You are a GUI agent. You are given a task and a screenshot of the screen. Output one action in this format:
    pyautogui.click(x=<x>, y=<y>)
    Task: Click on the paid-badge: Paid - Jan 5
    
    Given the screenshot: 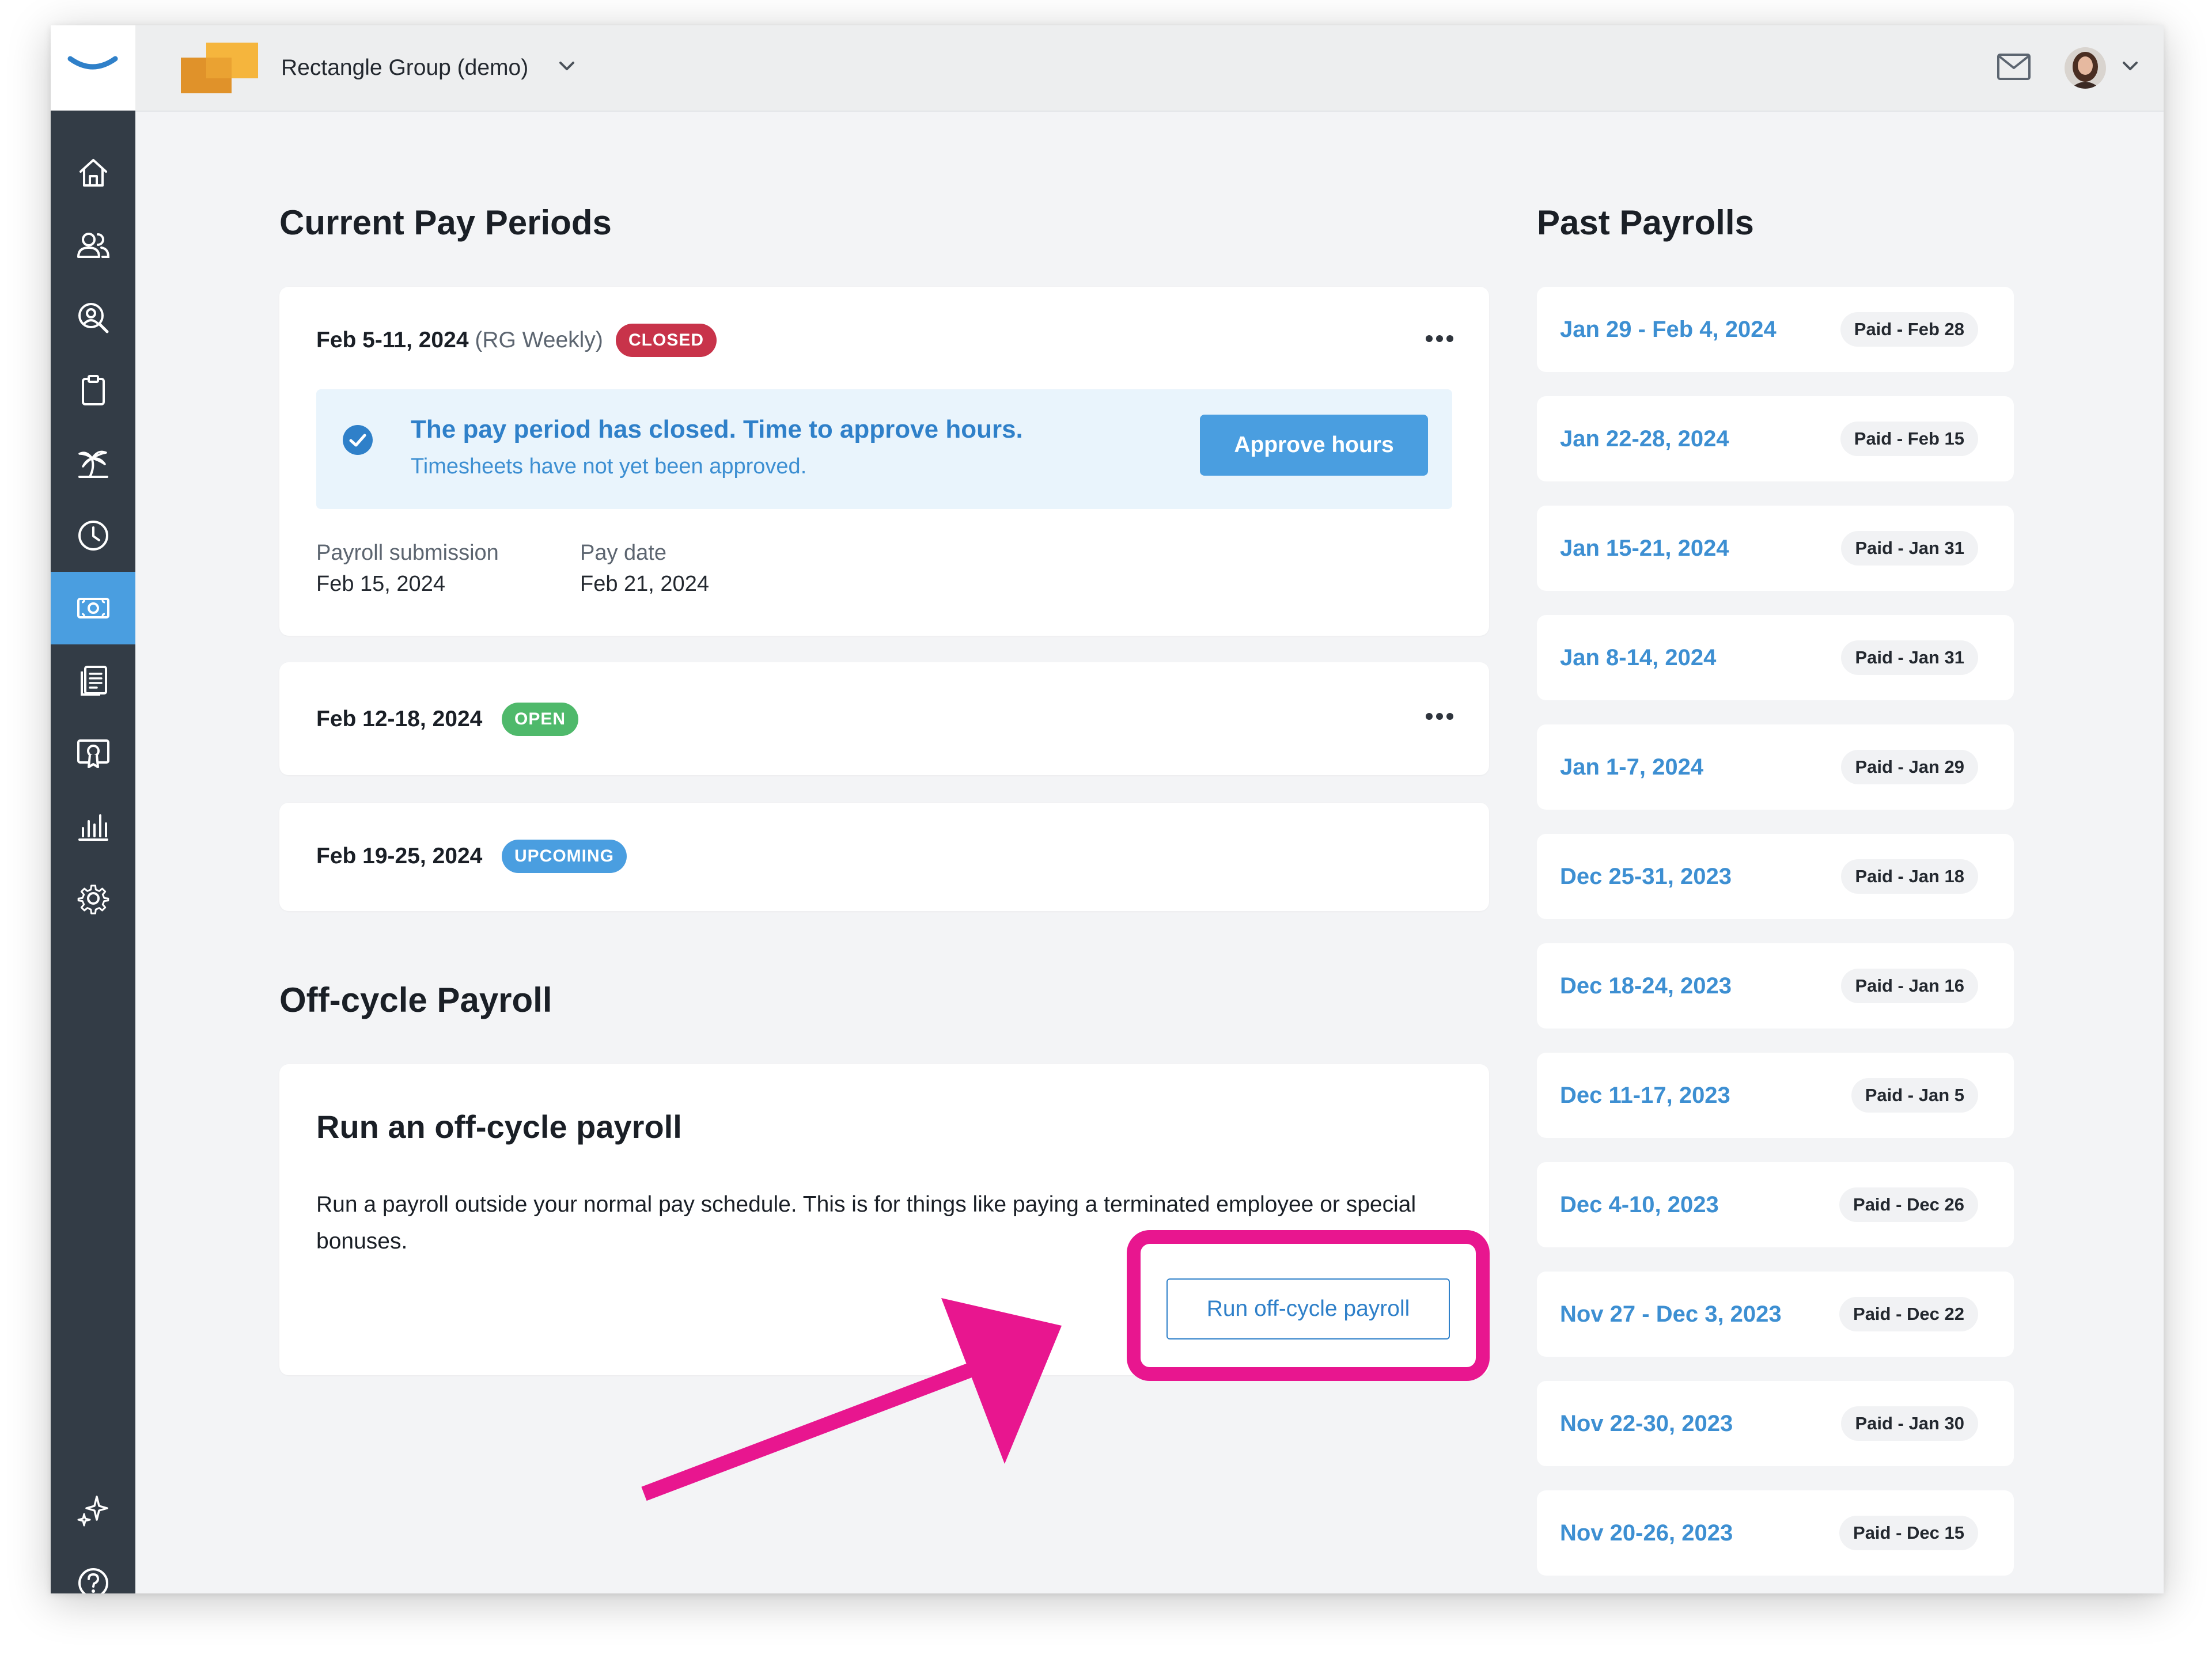 What is the action you would take?
    pyautogui.click(x=1914, y=1095)
    